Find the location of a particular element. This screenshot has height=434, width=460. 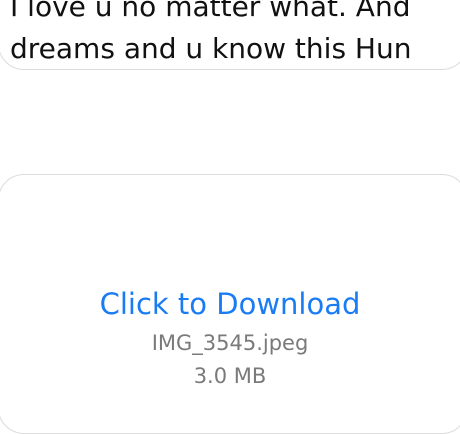

message-line-2: dreams and u know this Hun is located at coordinates (211, 48).